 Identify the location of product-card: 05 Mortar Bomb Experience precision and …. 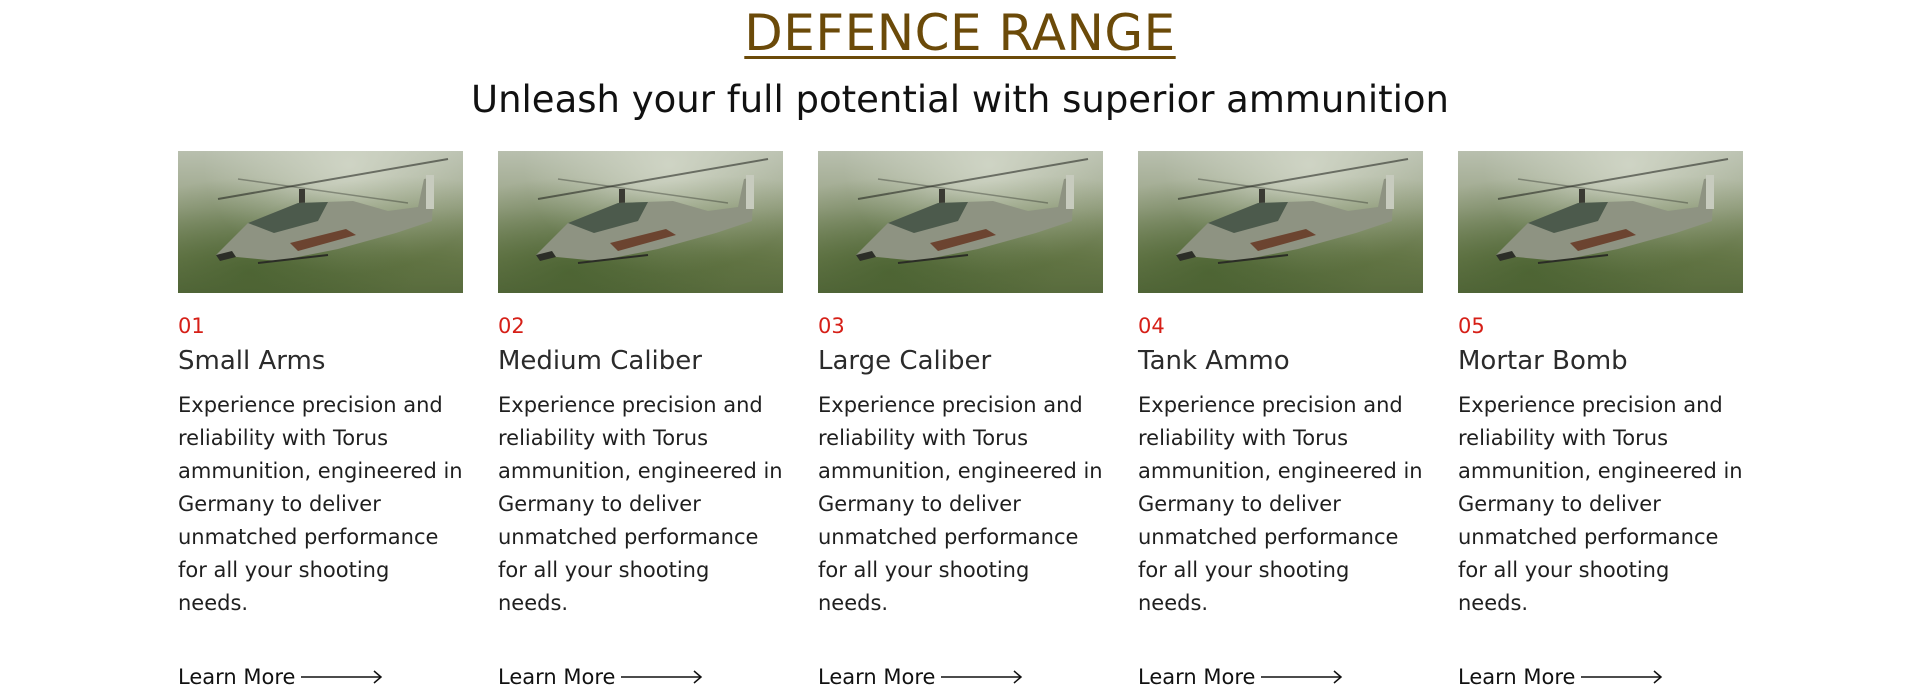
(1600, 420).